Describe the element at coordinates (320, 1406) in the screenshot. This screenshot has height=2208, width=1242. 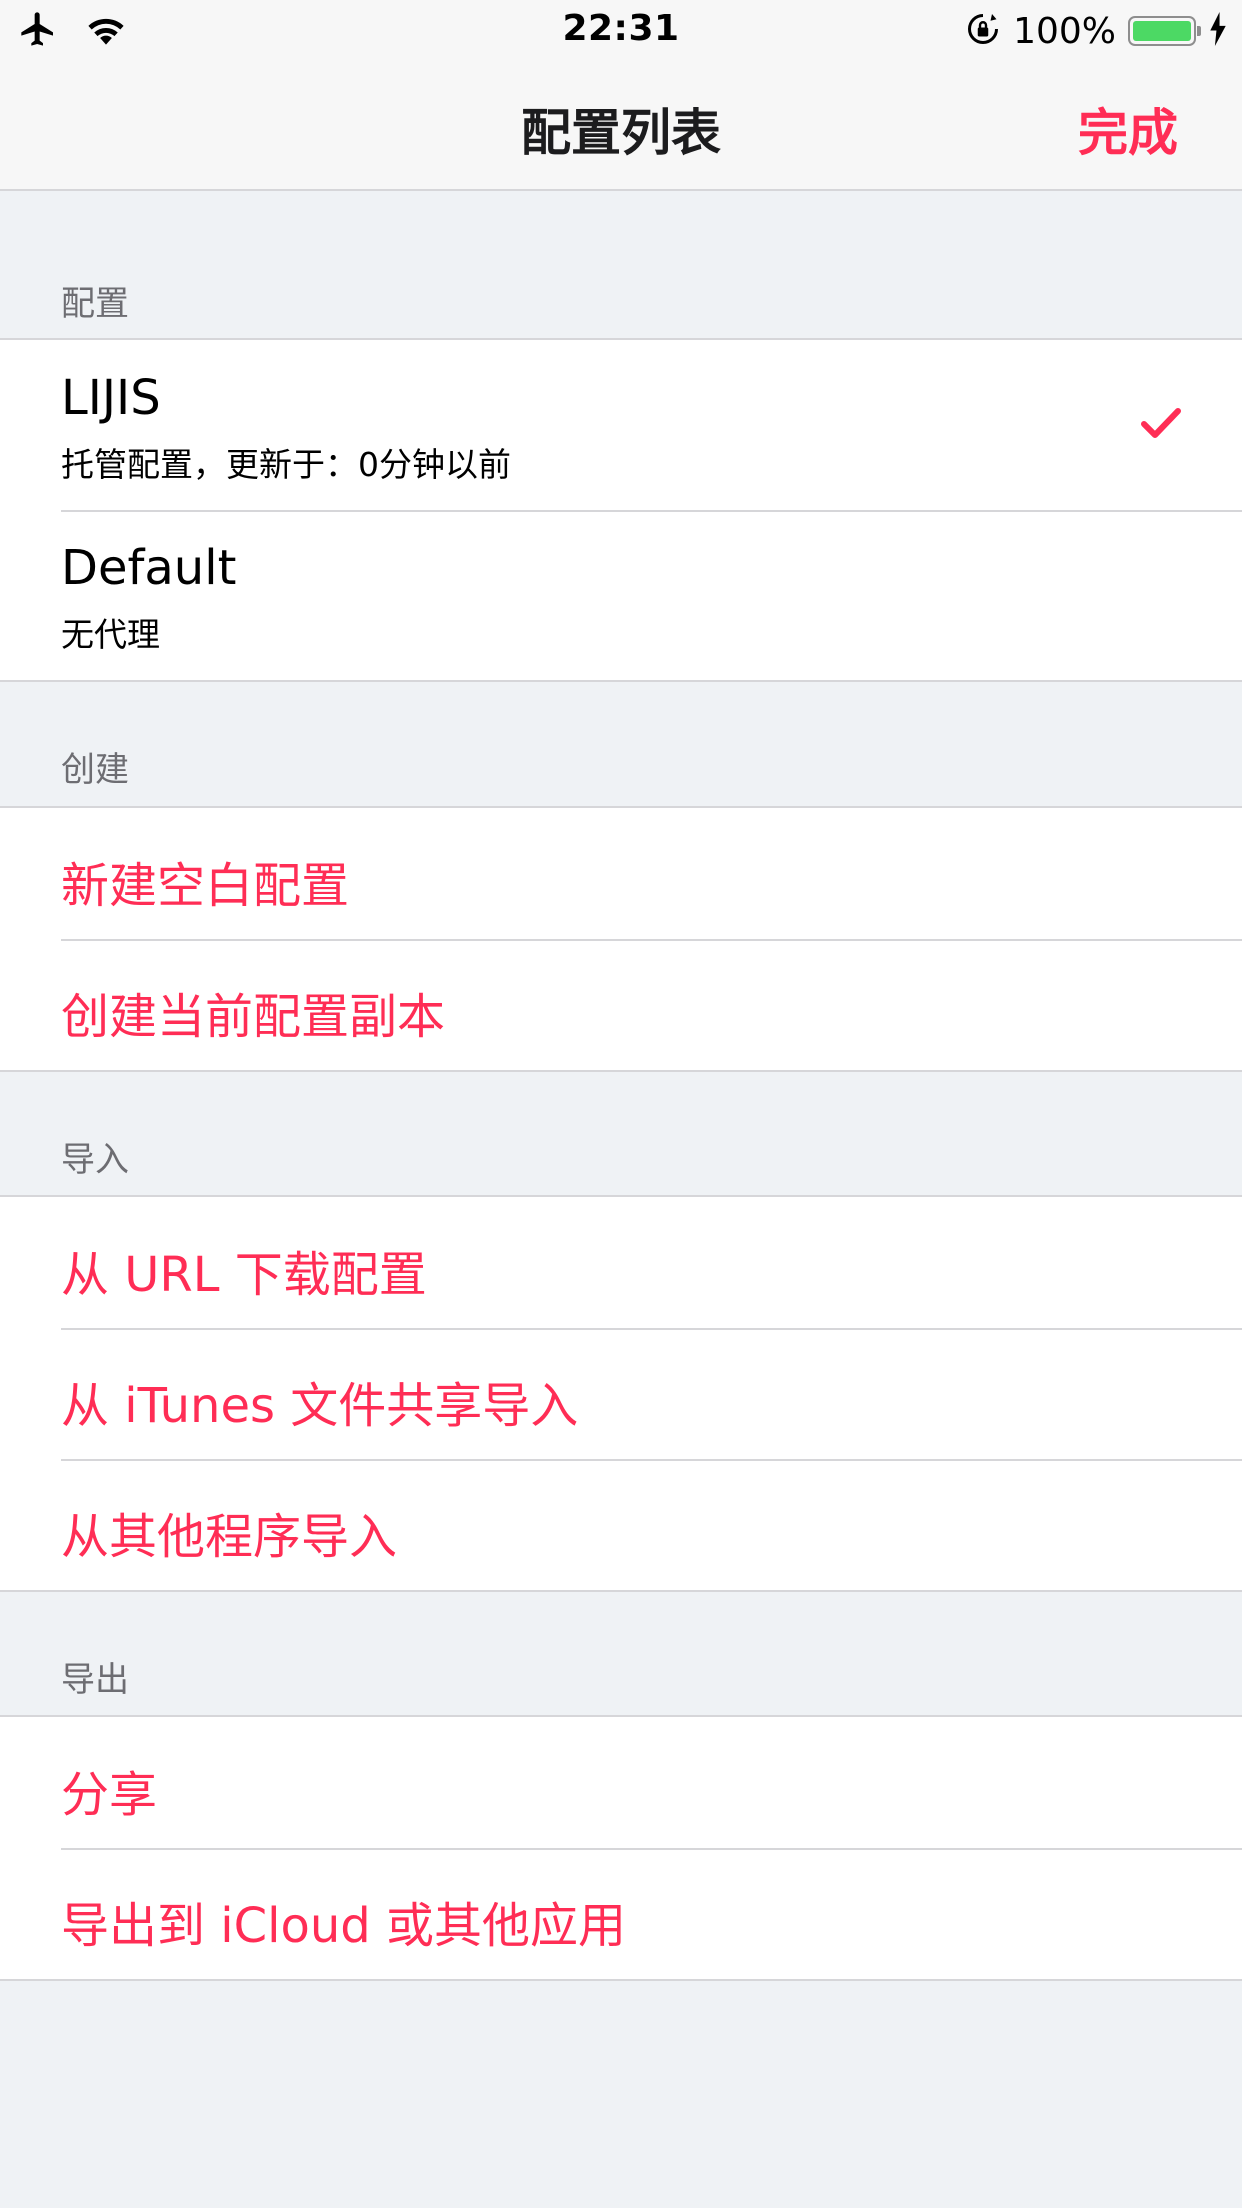
I see `action-label: 从 iTunes 文件共享导入` at that location.